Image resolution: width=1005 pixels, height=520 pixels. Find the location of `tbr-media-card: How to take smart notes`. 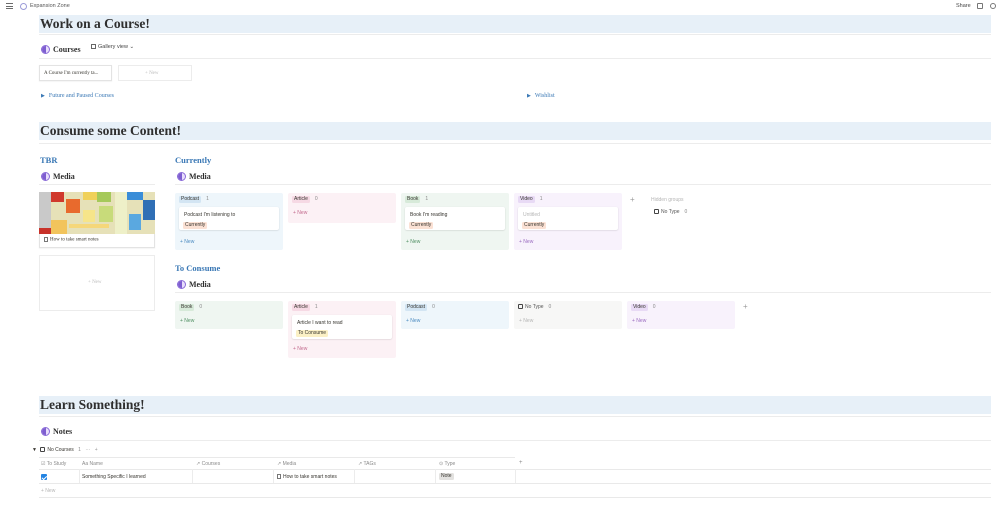

tbr-media-card: How to take smart notes is located at coordinates (97, 241).